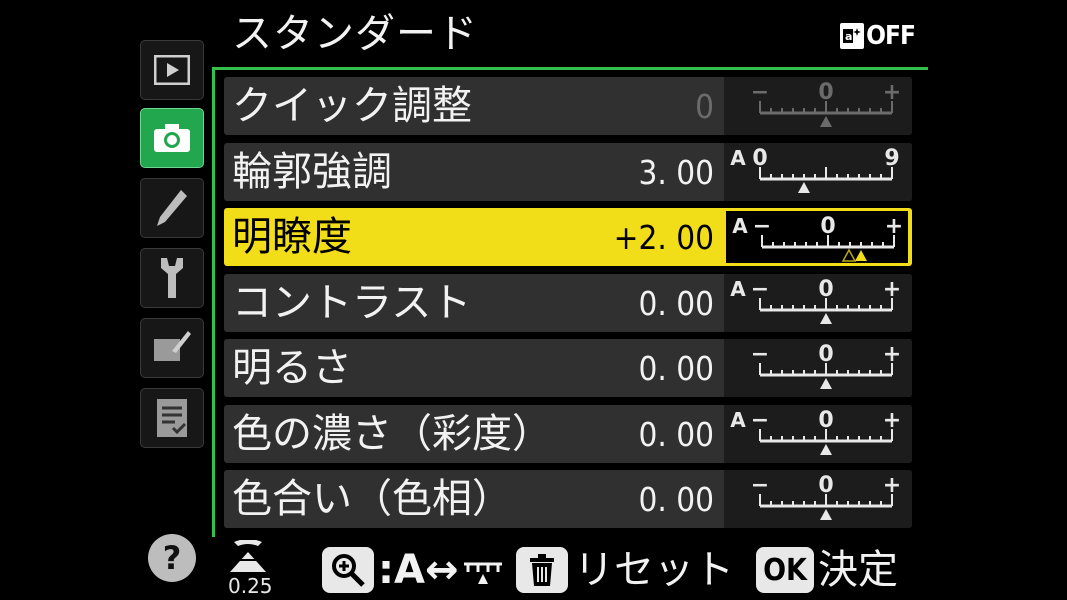  What do you see at coordinates (654, 570) in the screenshot?
I see `reset-label: リセット` at bounding box center [654, 570].